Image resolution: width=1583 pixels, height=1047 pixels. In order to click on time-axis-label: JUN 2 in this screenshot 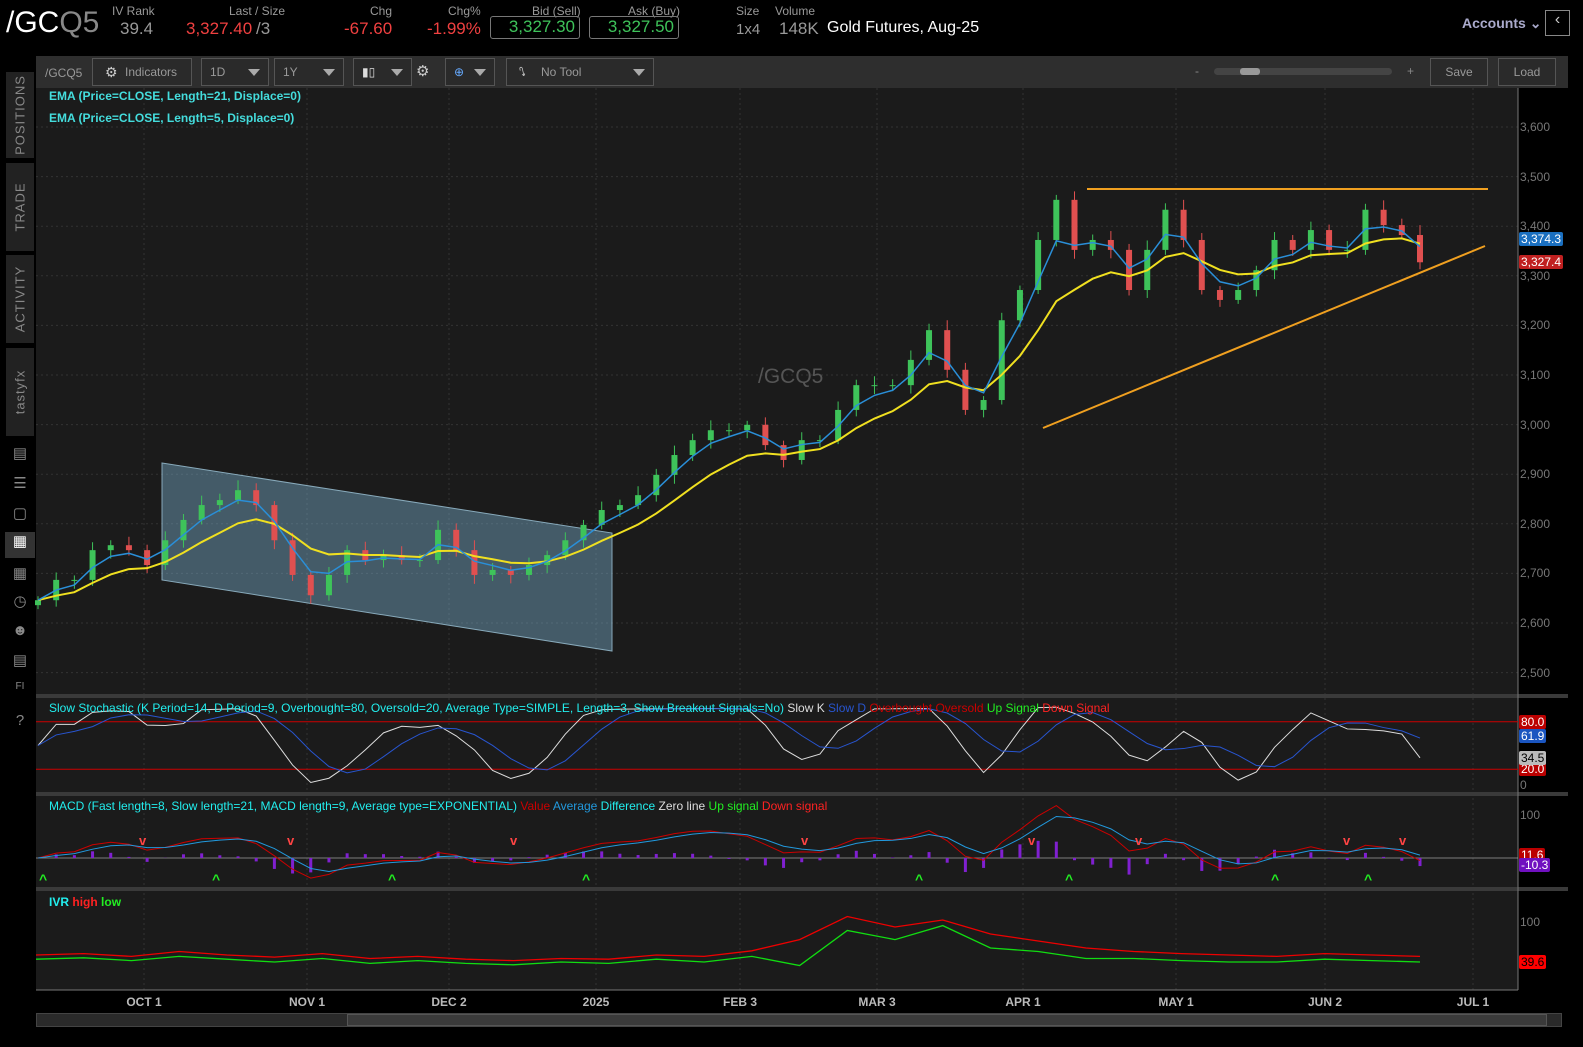, I will do `click(1325, 1002)`.